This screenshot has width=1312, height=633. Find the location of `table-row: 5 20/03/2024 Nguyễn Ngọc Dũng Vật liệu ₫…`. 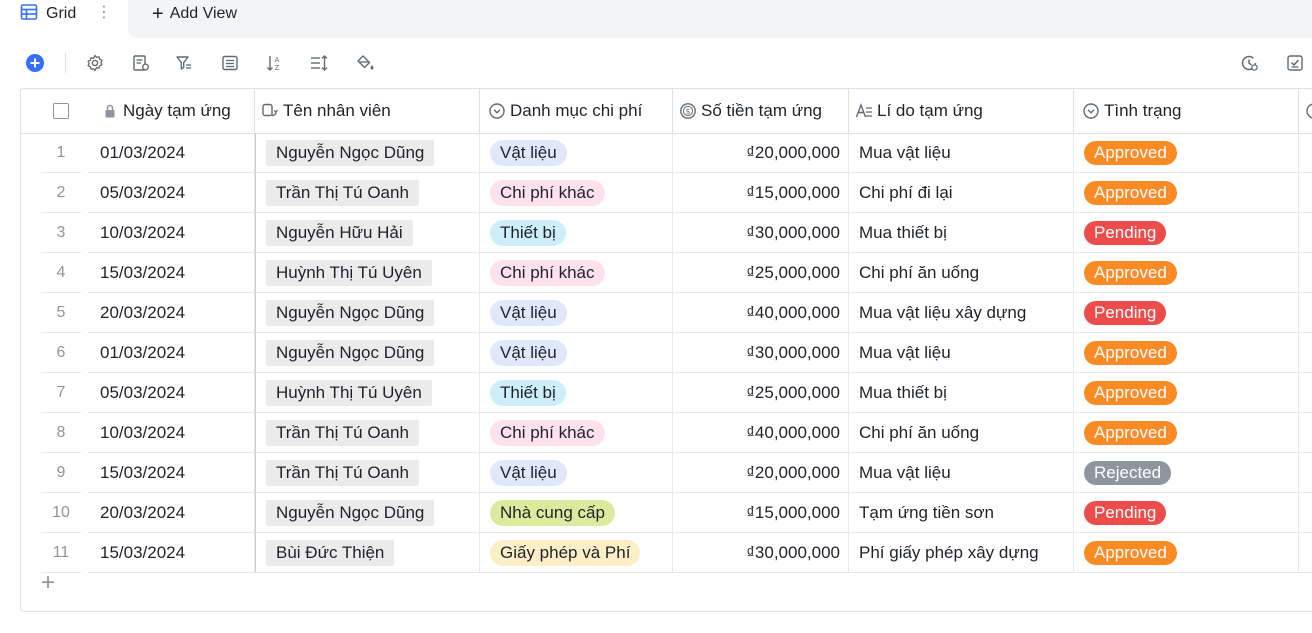

table-row: 5 20/03/2024 Nguyễn Ngọc Dũng Vật liệu ₫… is located at coordinates (666, 313).